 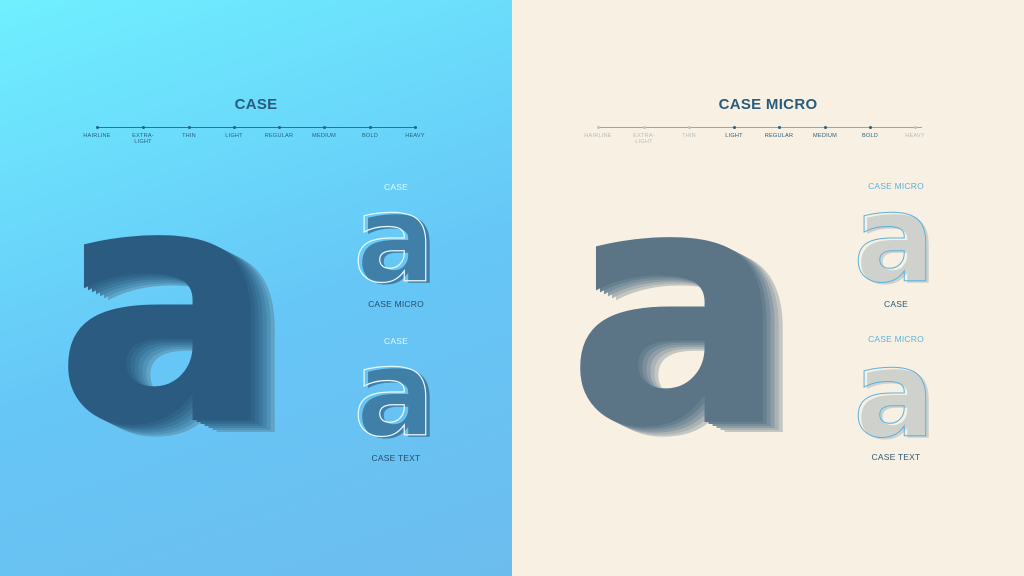 I want to click on panel-title: CASE MICRO, so click(x=768, y=104).